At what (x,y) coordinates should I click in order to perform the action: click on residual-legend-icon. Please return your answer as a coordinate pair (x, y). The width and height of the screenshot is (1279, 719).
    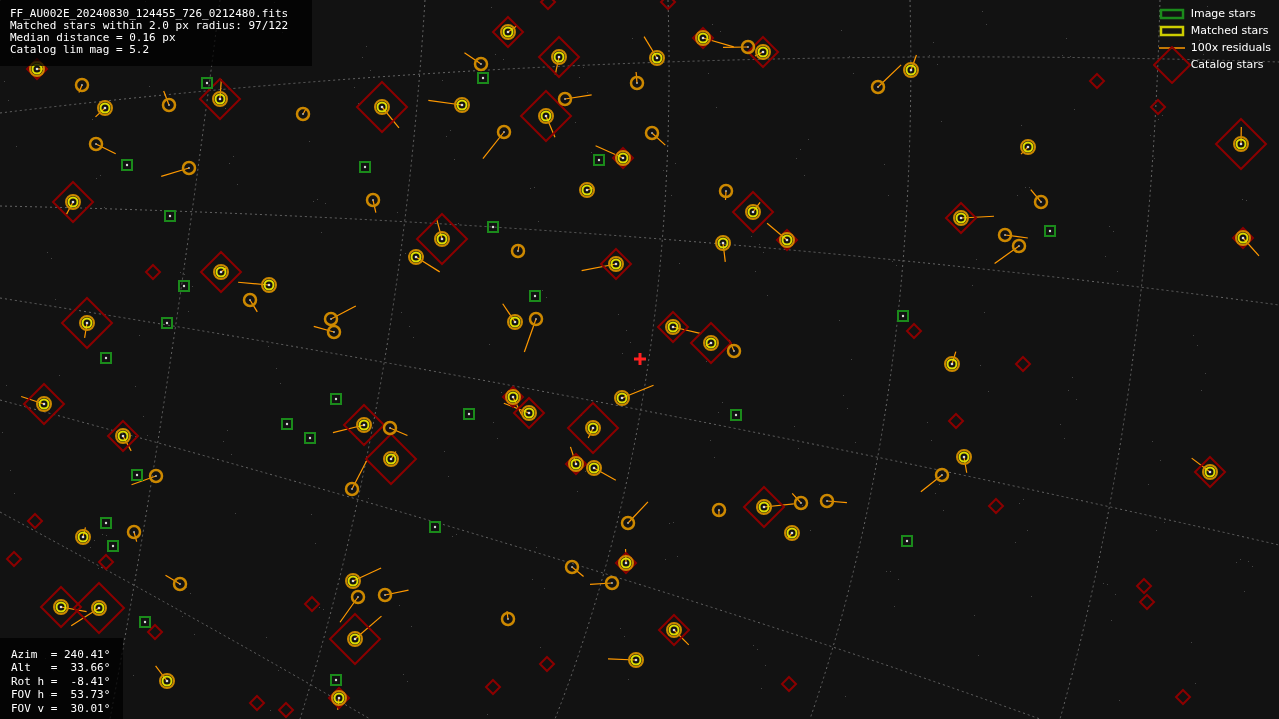
    Looking at the image, I should click on (1171, 47).